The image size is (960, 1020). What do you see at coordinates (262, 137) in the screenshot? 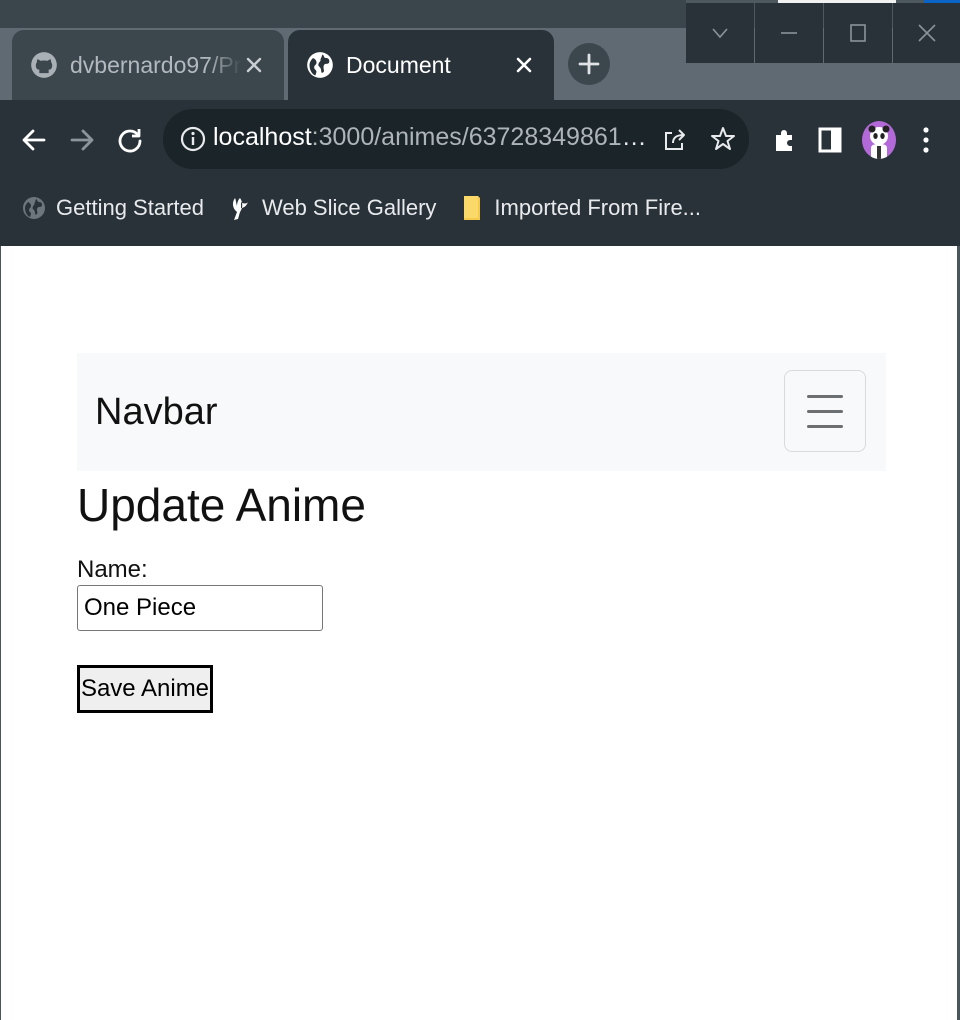
I see `url-host: localhost` at bounding box center [262, 137].